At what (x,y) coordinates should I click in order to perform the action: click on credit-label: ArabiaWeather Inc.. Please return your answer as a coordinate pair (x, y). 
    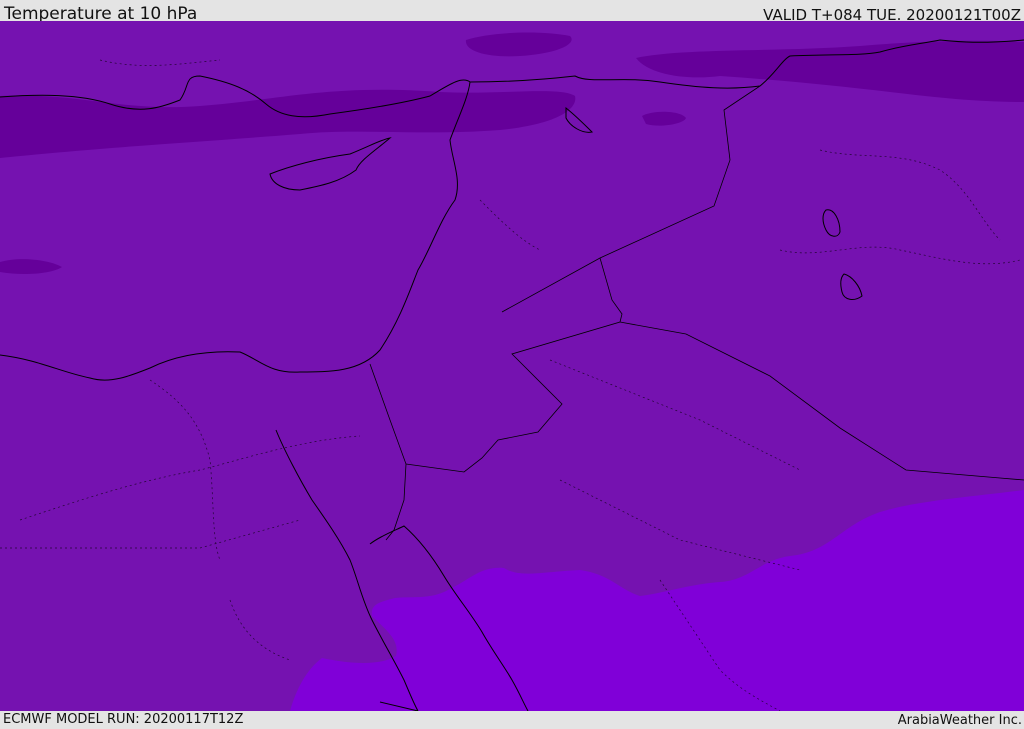
    Looking at the image, I should click on (959, 720).